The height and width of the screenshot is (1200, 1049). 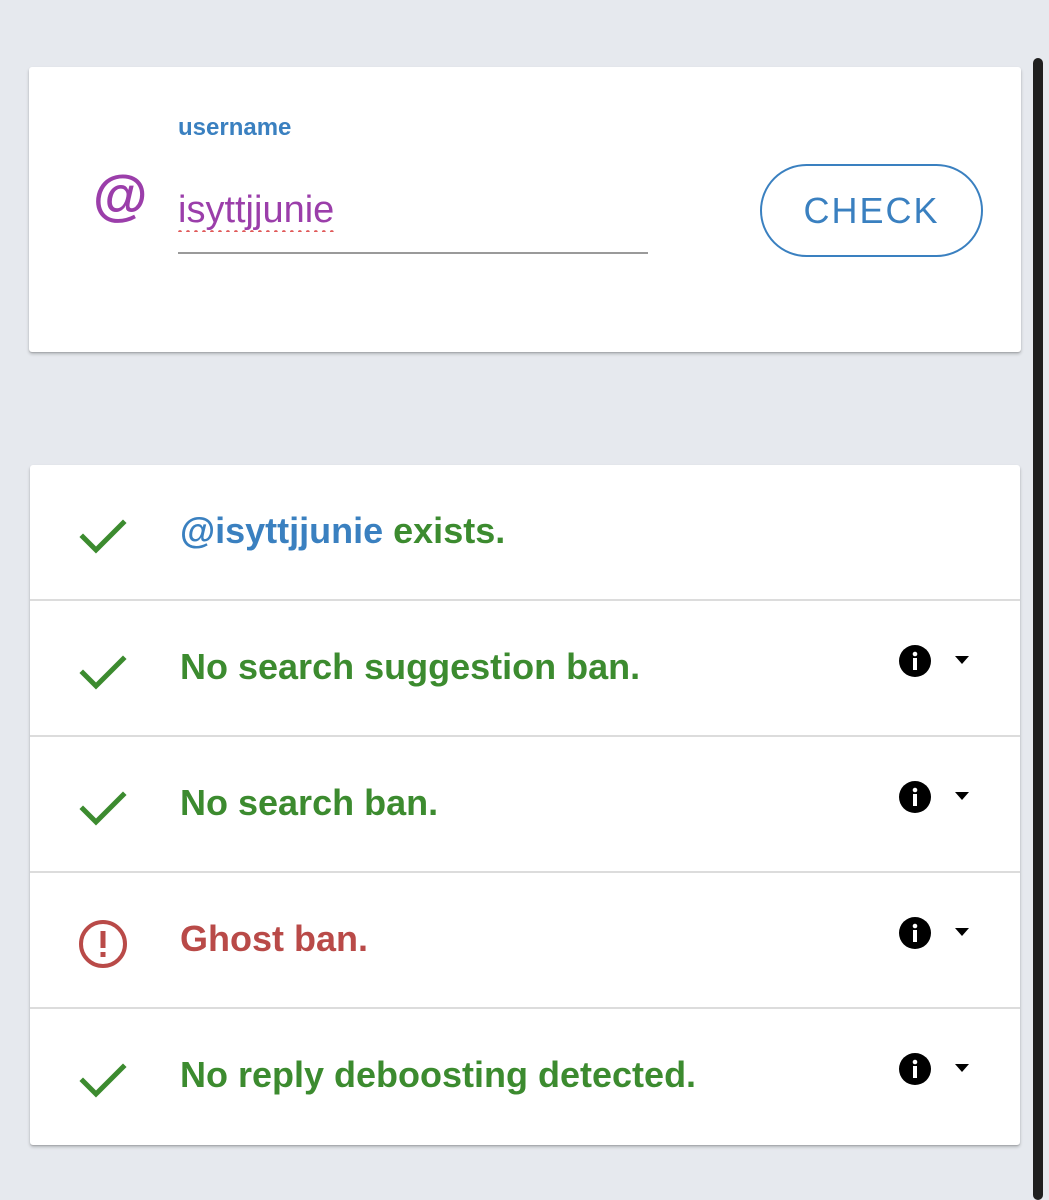 I want to click on scrollbar-thumb, so click(x=1038, y=629).